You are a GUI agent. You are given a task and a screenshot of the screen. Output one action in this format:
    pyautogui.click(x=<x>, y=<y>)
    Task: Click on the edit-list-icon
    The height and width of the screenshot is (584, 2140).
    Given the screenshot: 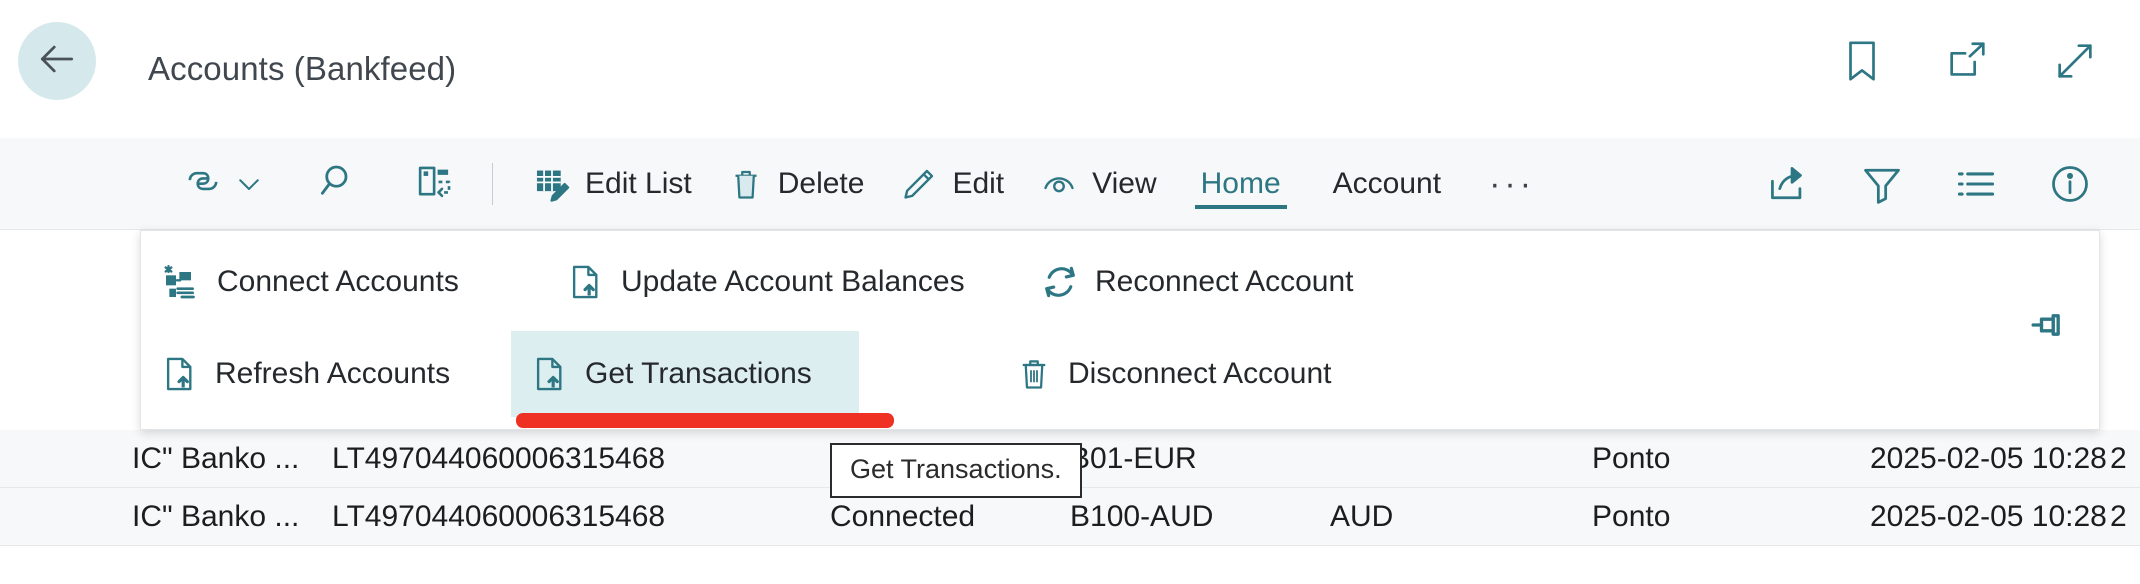 What is the action you would take?
    pyautogui.click(x=552, y=184)
    